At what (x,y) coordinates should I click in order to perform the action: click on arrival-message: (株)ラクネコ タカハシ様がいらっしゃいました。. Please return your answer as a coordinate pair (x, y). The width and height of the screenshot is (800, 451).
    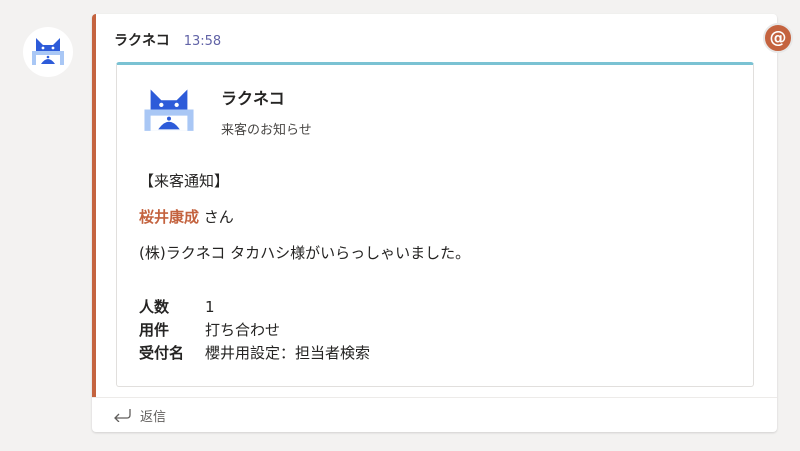
    Looking at the image, I should click on (305, 253).